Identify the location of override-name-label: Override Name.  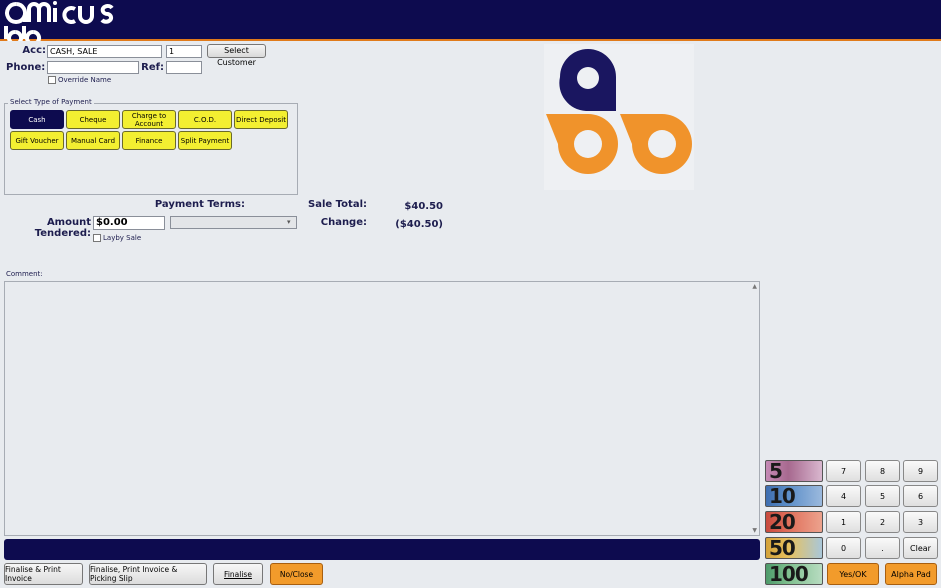
(85, 80).